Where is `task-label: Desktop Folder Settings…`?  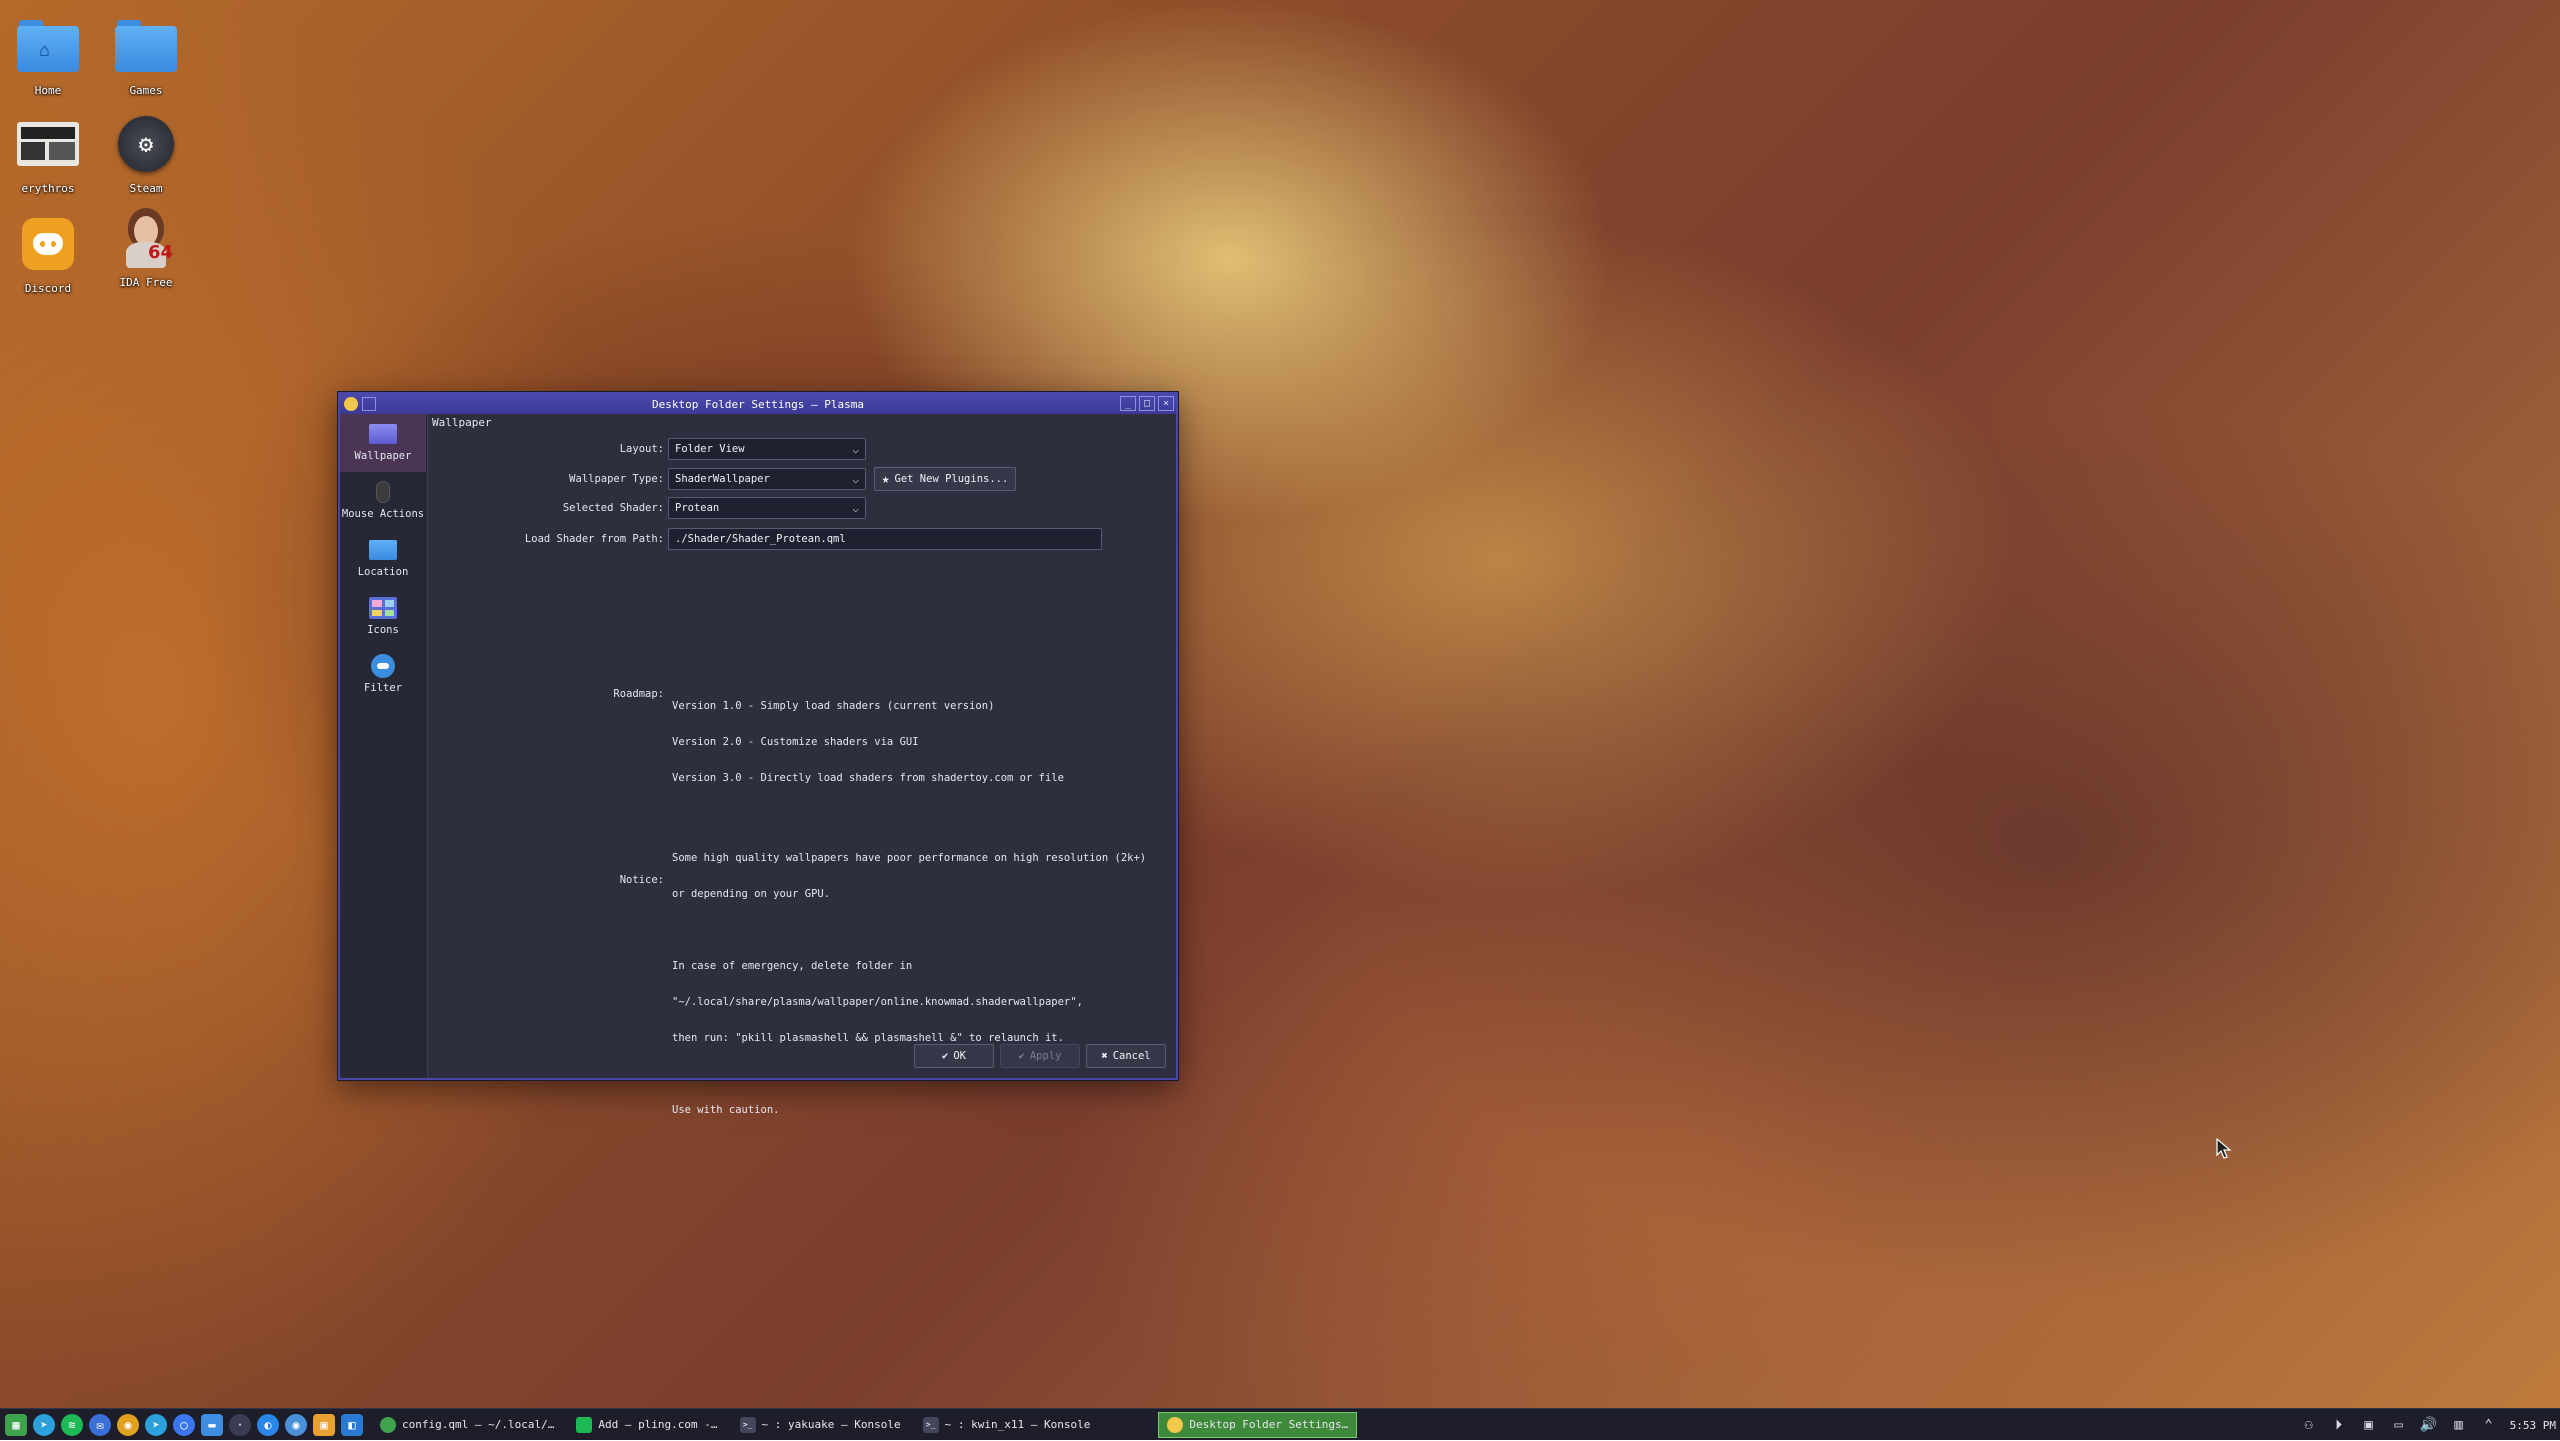 task-label: Desktop Folder Settings… is located at coordinates (1269, 1424).